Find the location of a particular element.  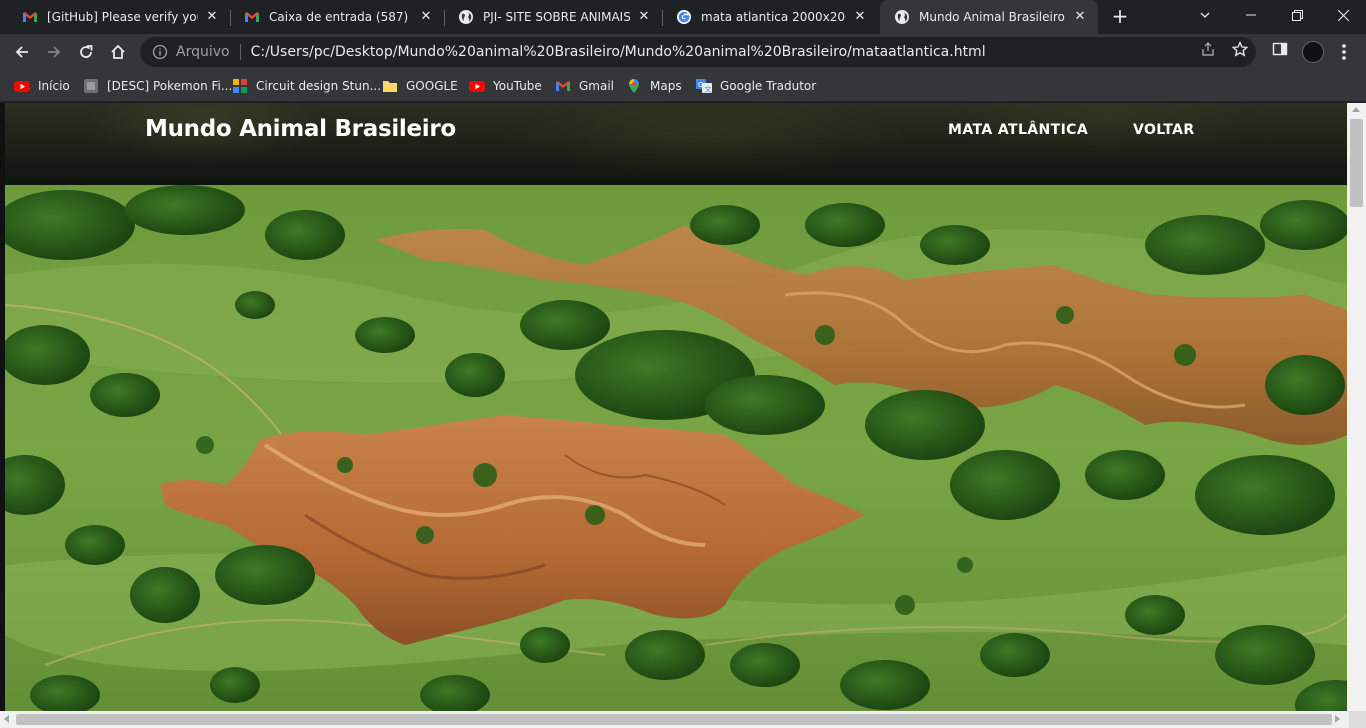

vertical-scrollbar is located at coordinates (1356, 407).